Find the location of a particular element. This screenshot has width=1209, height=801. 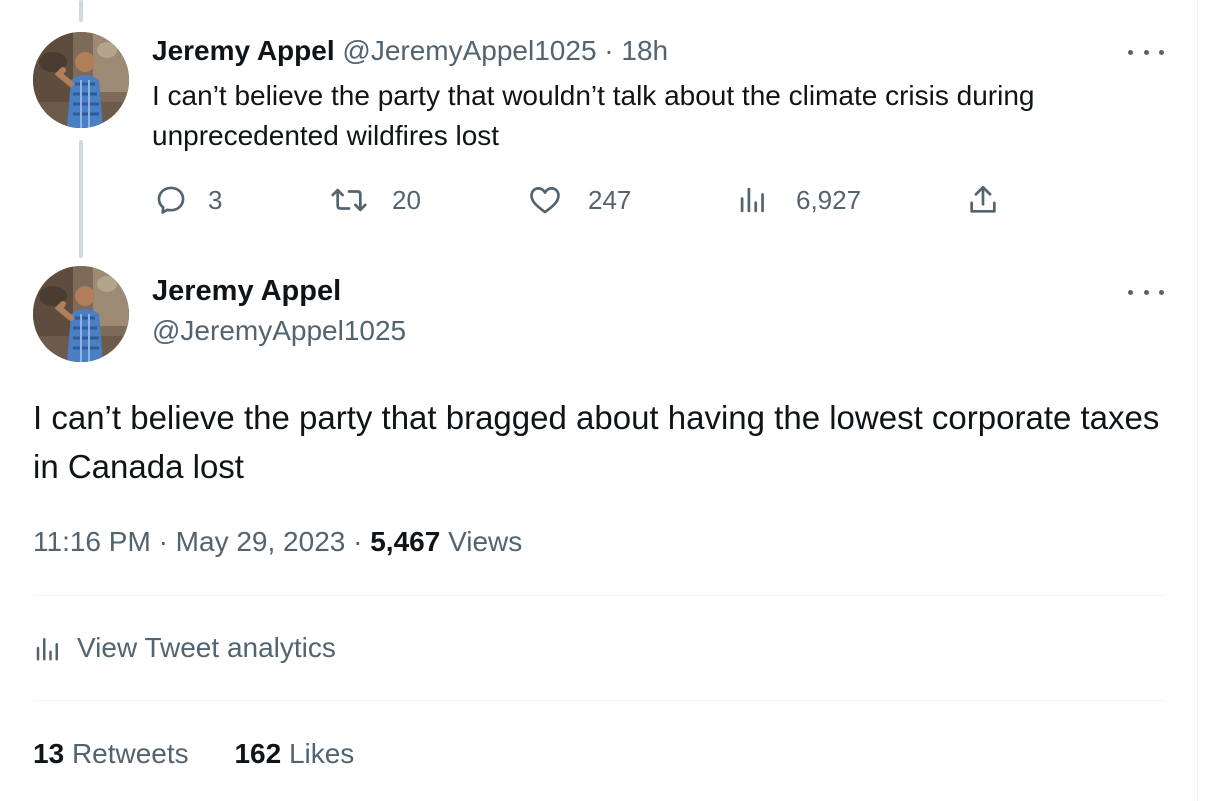

views-count: 5,467 is located at coordinates (405, 541).